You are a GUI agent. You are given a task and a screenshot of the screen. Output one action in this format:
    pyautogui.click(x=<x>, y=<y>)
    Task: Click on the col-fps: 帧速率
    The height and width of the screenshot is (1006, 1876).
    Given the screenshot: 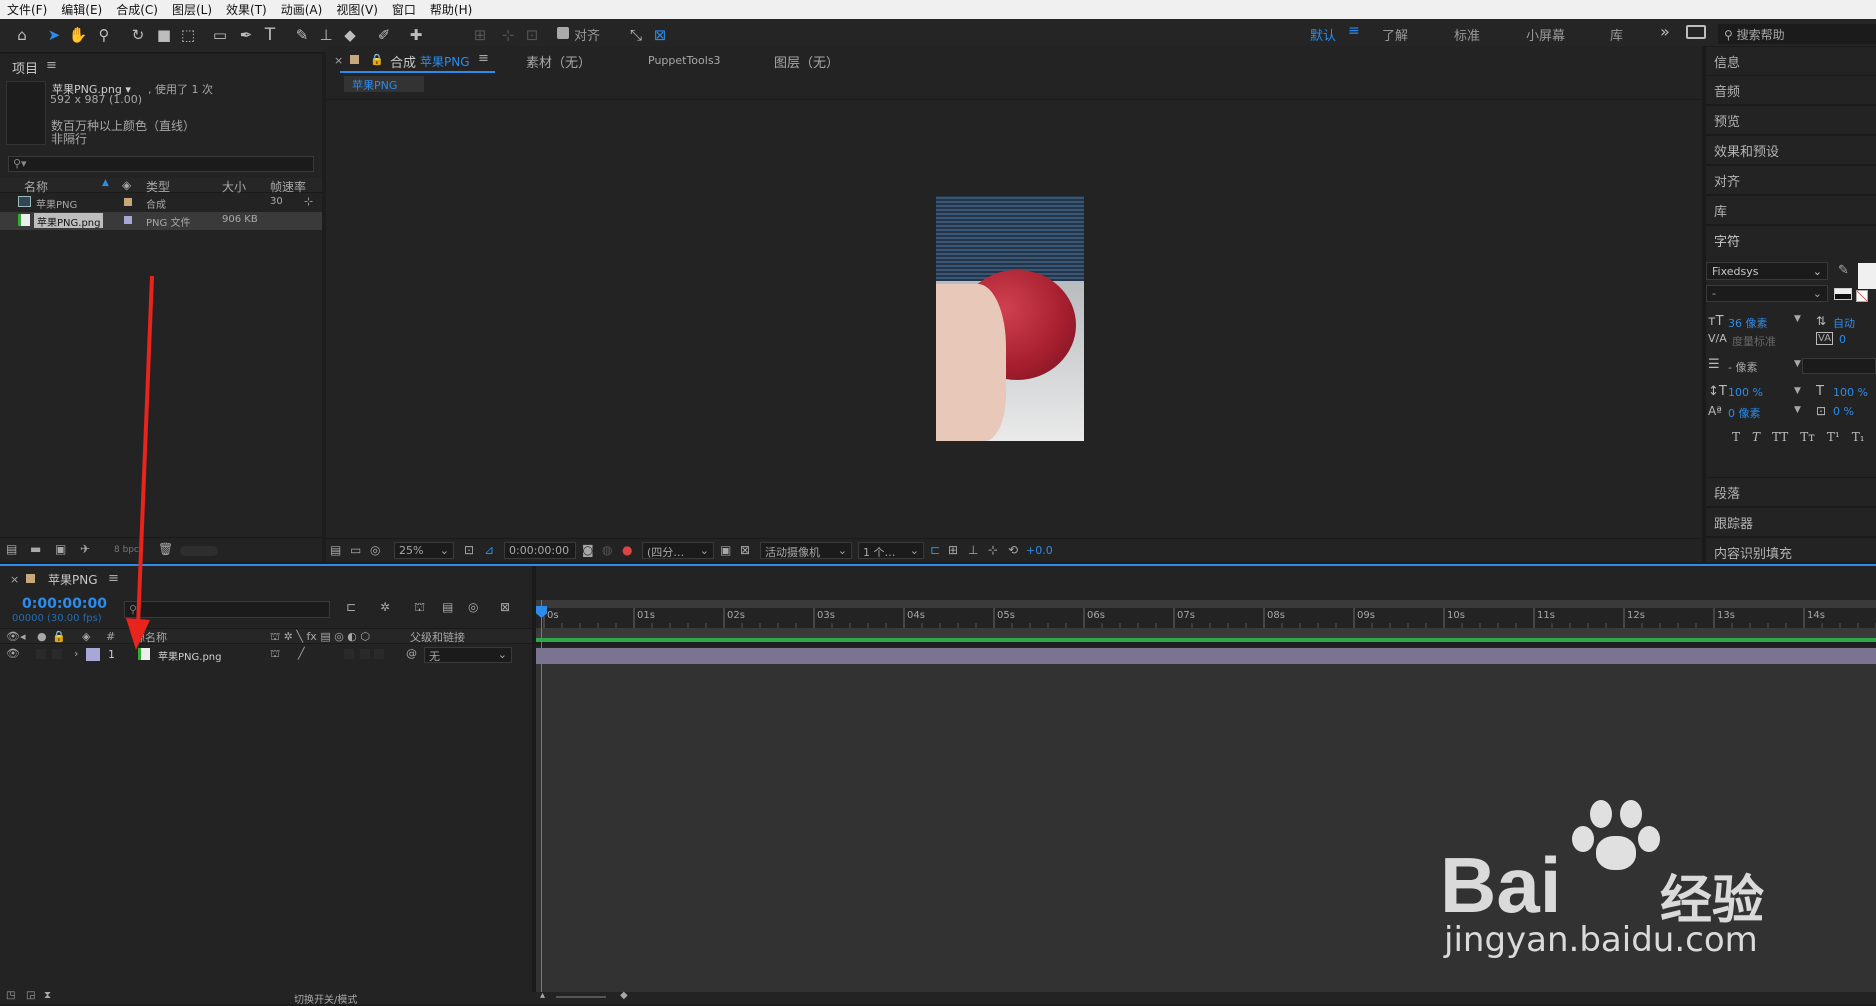 What is the action you would take?
    pyautogui.click(x=288, y=186)
    